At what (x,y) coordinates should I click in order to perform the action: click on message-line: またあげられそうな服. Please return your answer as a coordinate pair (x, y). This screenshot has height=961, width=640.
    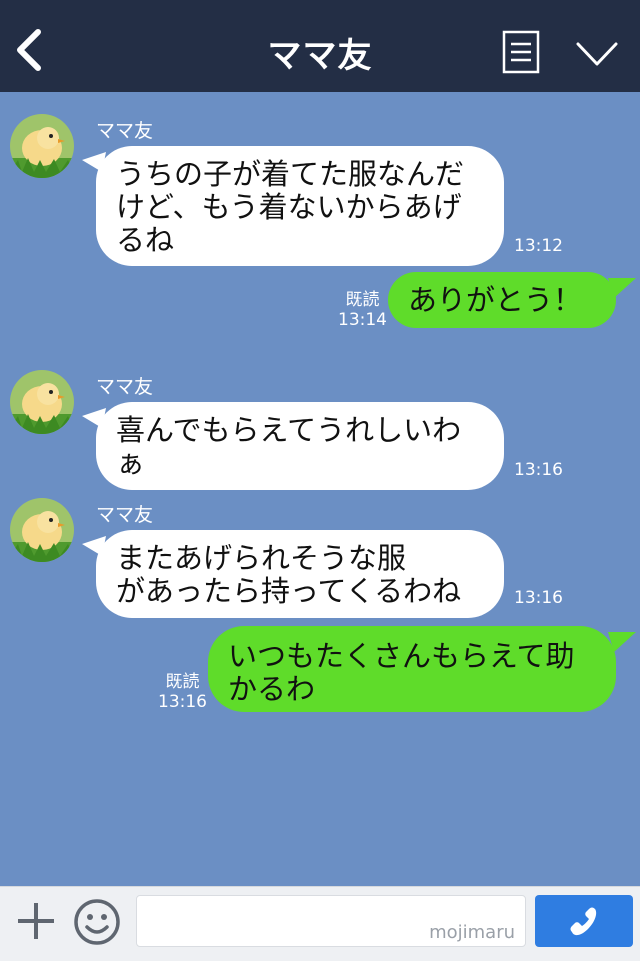
    Looking at the image, I should click on (261, 558).